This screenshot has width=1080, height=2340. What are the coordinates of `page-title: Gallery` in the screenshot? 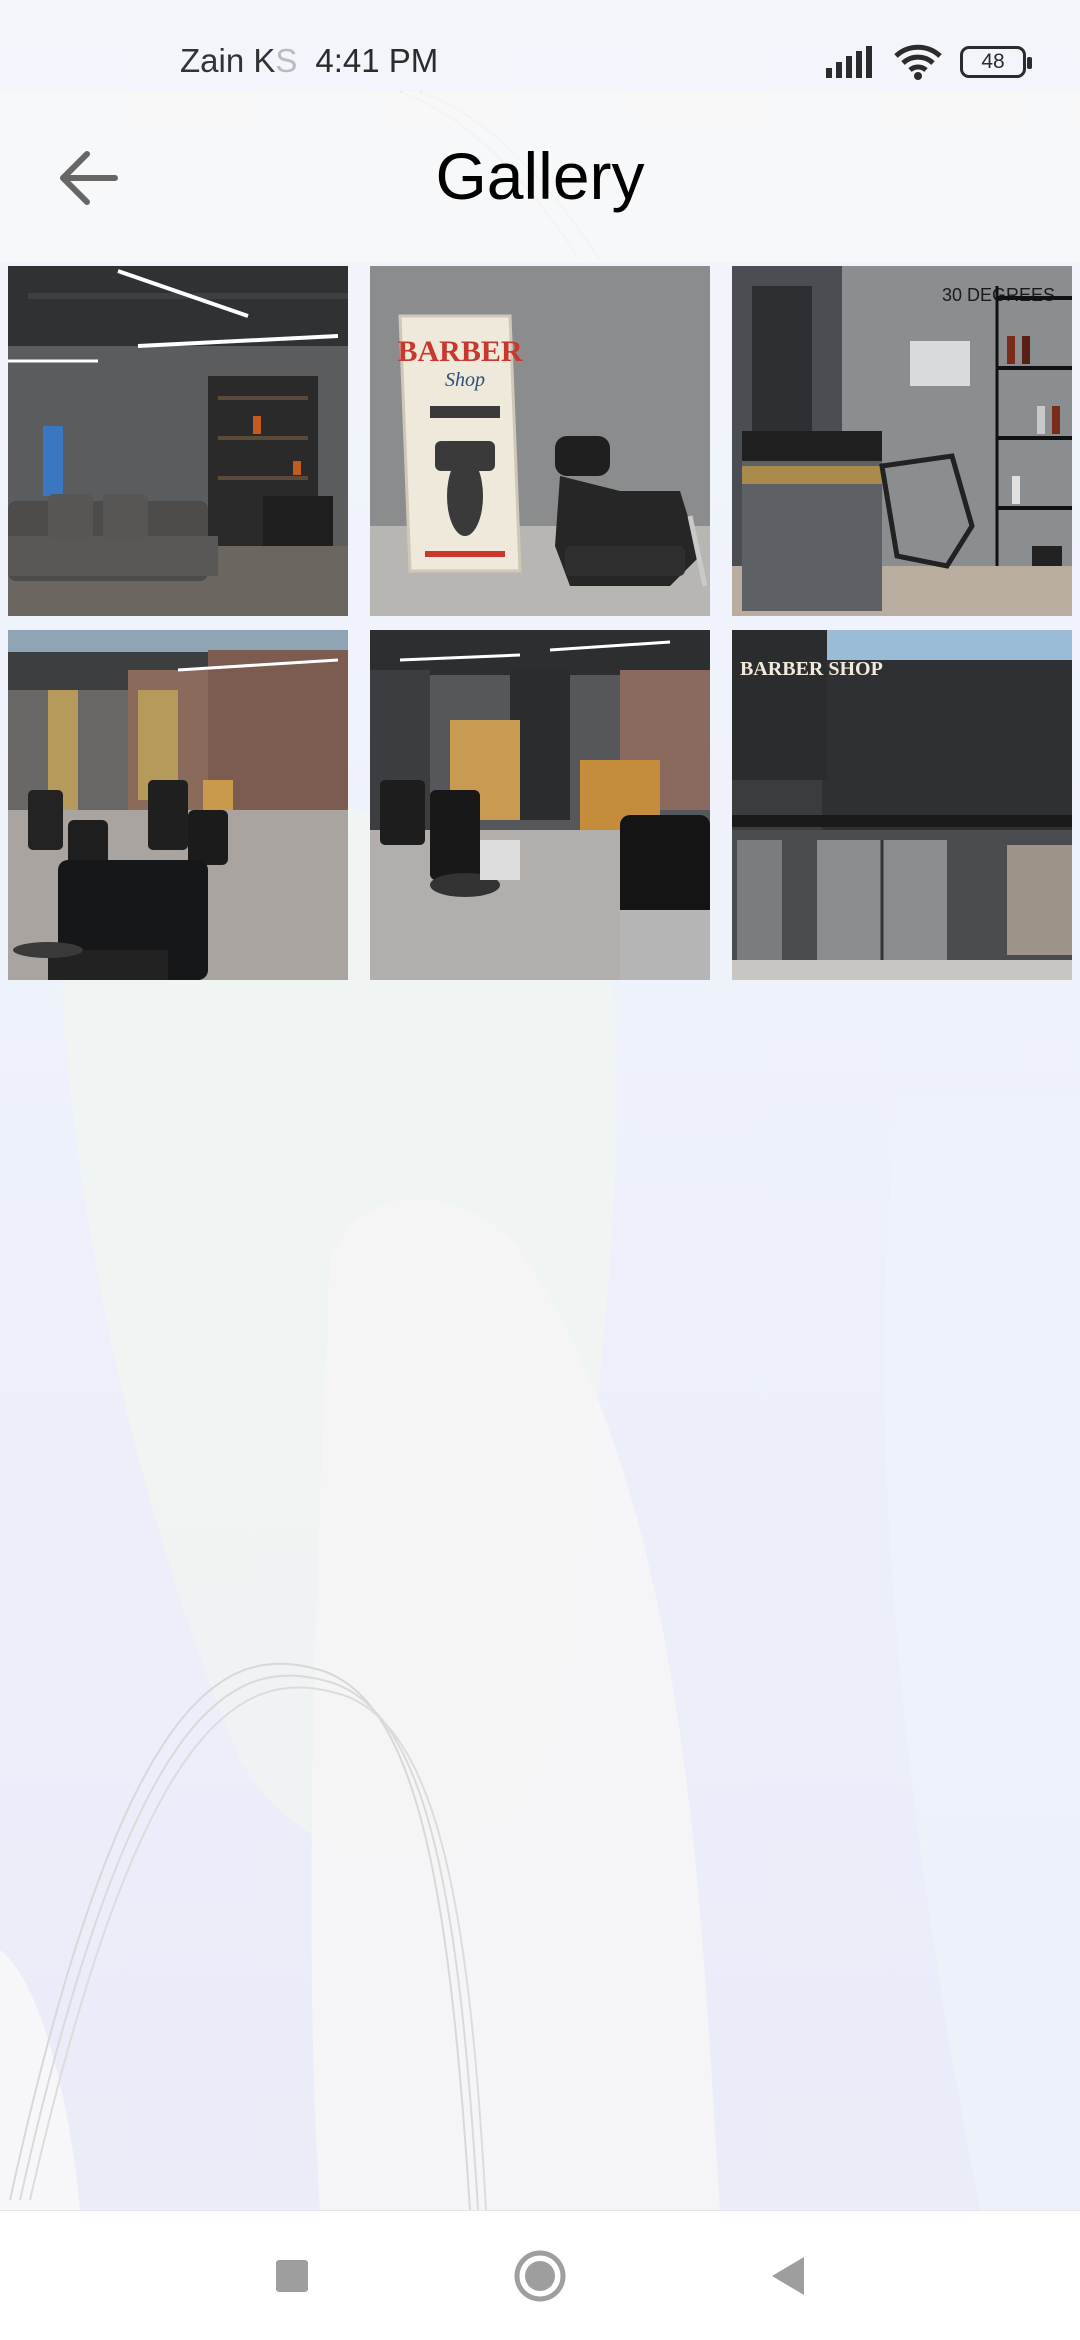 It's located at (540, 176).